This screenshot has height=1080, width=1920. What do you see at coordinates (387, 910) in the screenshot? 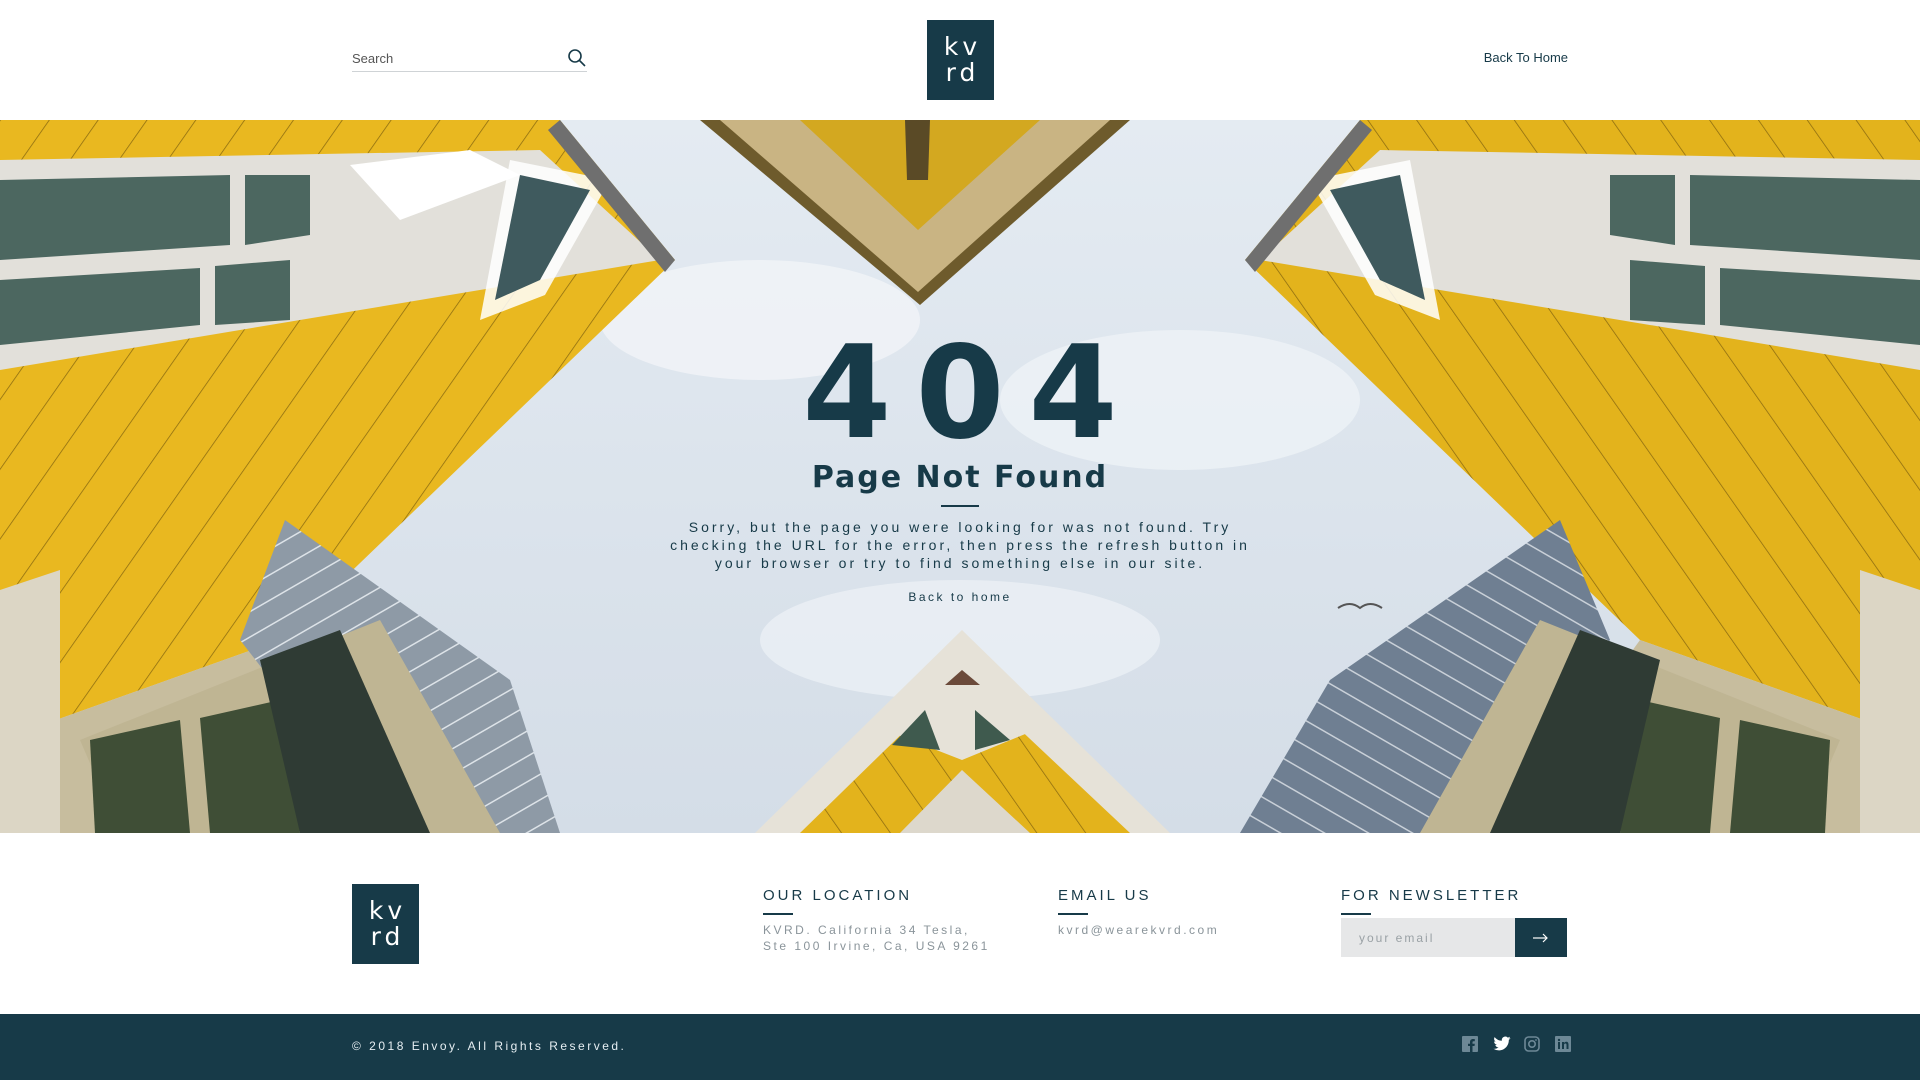
I see `footer-logo-text-top: kv` at bounding box center [387, 910].